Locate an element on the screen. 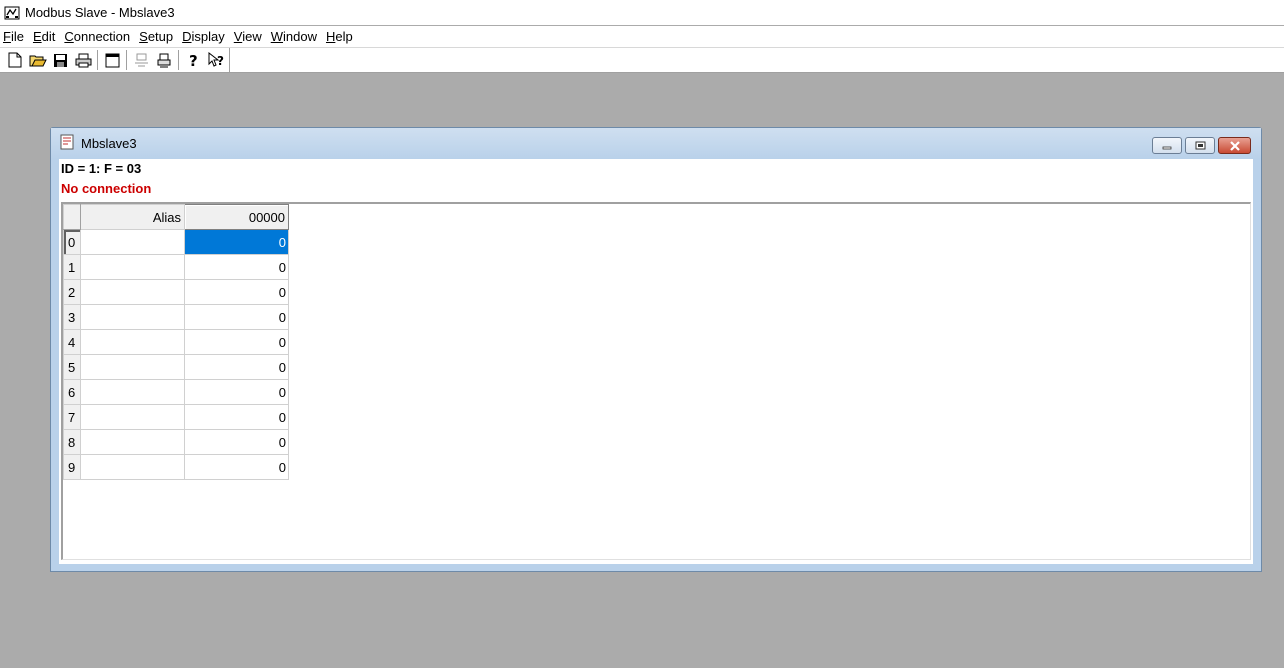 Image resolution: width=1284 pixels, height=668 pixels. grid-corner is located at coordinates (72, 217).